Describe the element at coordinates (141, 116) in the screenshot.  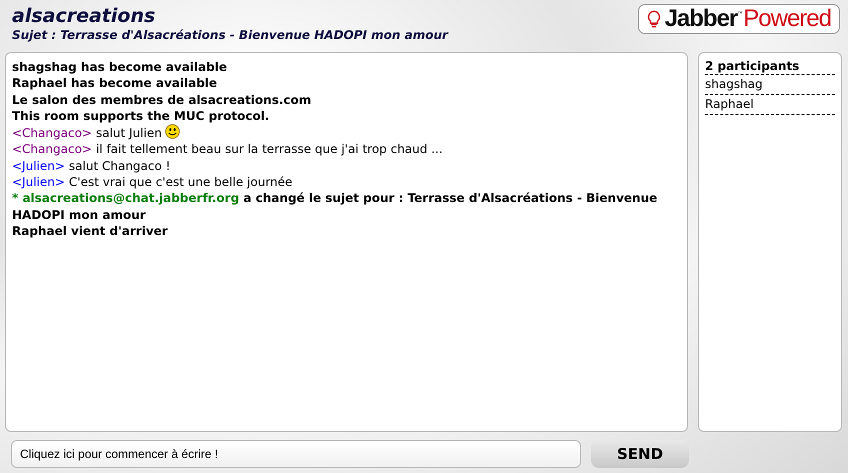
I see `status-message: This room supports the MUC protocol.` at that location.